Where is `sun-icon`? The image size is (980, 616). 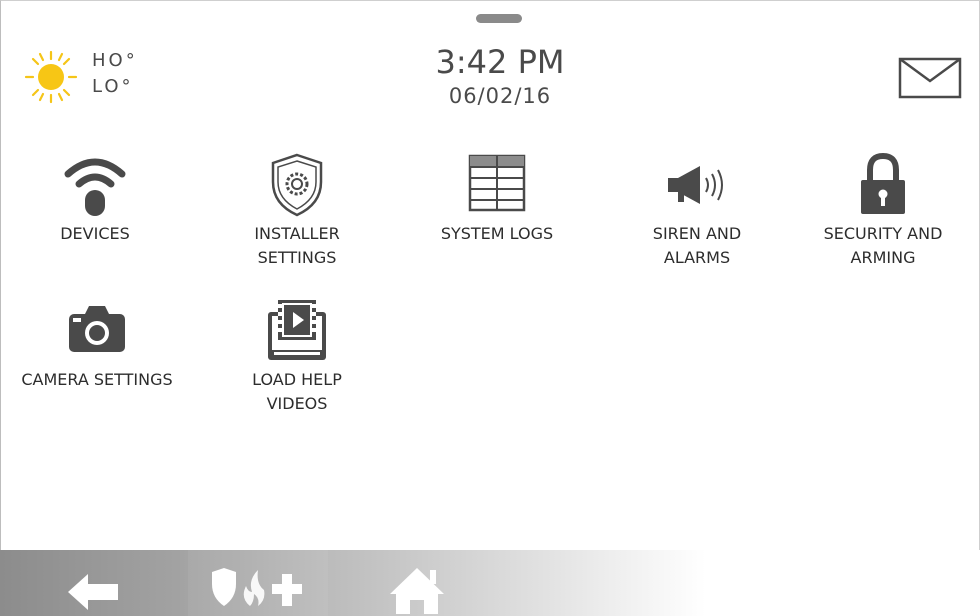 sun-icon is located at coordinates (51, 77).